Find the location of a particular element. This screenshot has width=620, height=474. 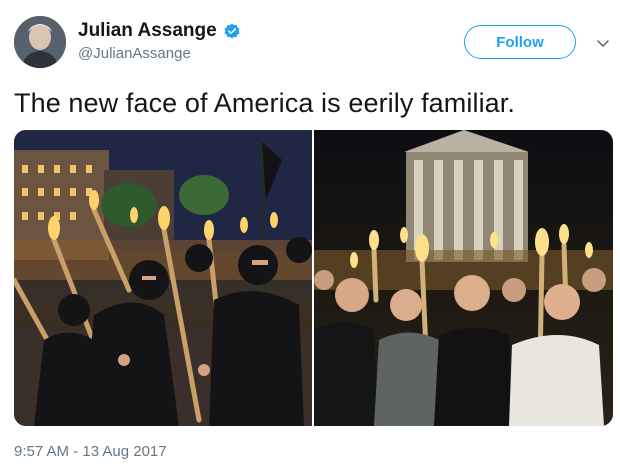

chevron-down-icon is located at coordinates (603, 41).